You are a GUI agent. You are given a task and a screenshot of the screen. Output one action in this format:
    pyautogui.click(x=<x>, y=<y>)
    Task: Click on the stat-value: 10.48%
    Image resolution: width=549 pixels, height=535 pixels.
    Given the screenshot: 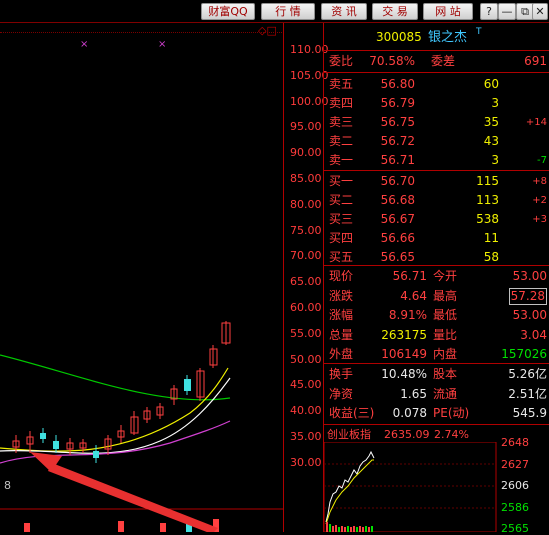 What is the action you would take?
    pyautogui.click(x=404, y=374)
    